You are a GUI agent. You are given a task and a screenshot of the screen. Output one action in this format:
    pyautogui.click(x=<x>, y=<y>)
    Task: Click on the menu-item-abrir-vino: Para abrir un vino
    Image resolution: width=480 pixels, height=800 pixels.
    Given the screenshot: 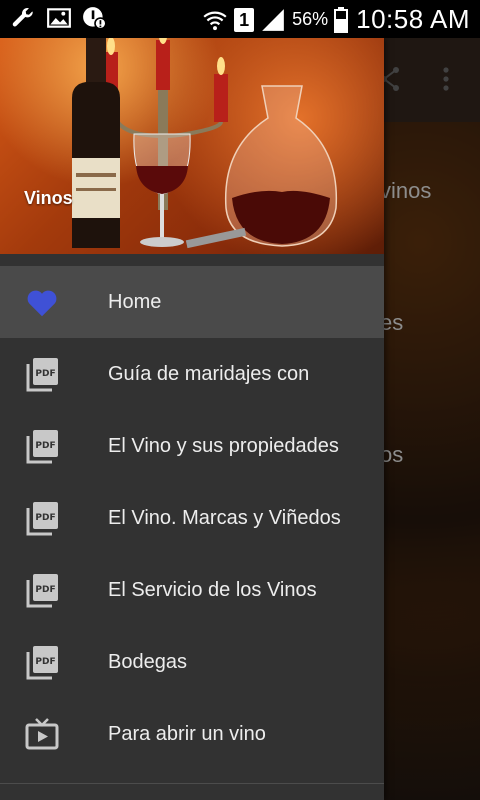 What is the action you would take?
    pyautogui.click(x=192, y=734)
    